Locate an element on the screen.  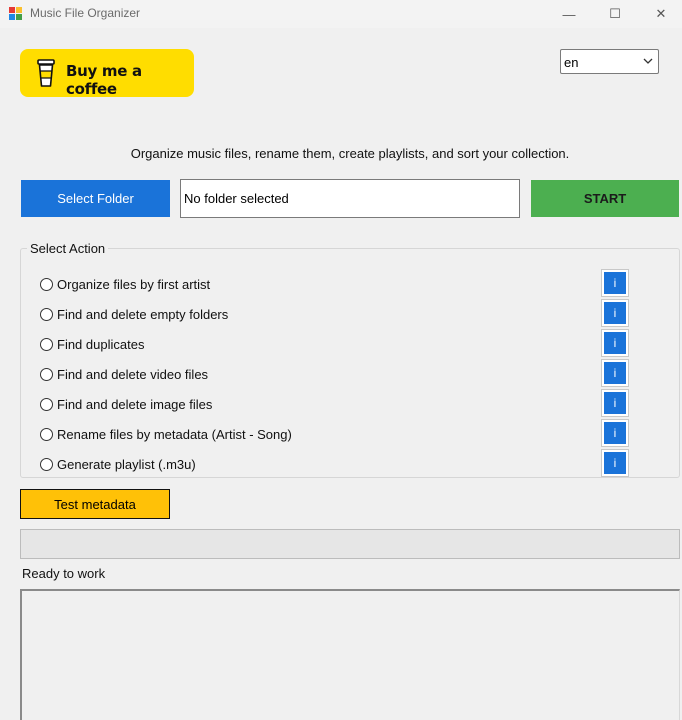
status-text: Ready to work is located at coordinates (64, 573).